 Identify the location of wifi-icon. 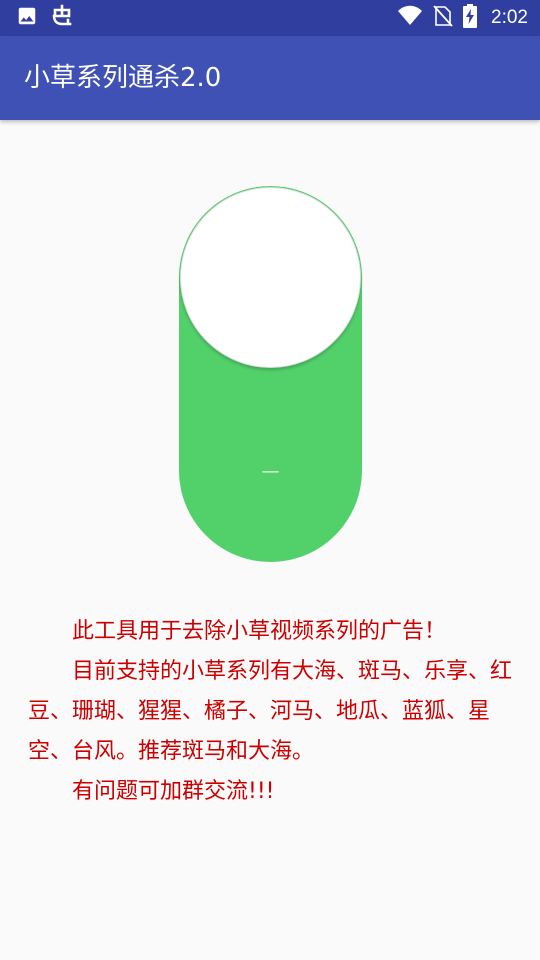
(410, 18).